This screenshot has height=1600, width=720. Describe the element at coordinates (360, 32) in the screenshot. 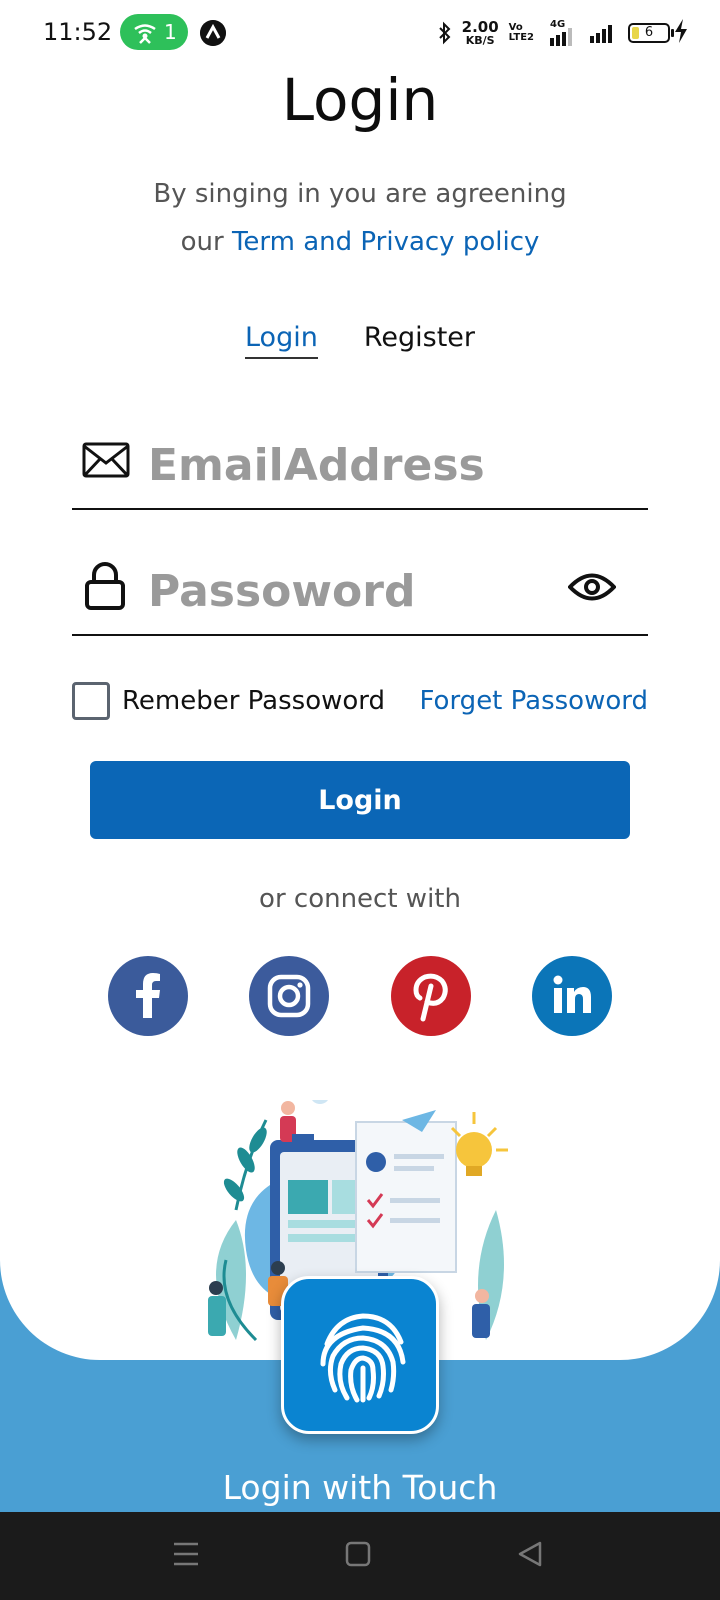

I see `status-bar: 11:52 1 2.00 KB/S Vo LTE2 4G 6` at that location.